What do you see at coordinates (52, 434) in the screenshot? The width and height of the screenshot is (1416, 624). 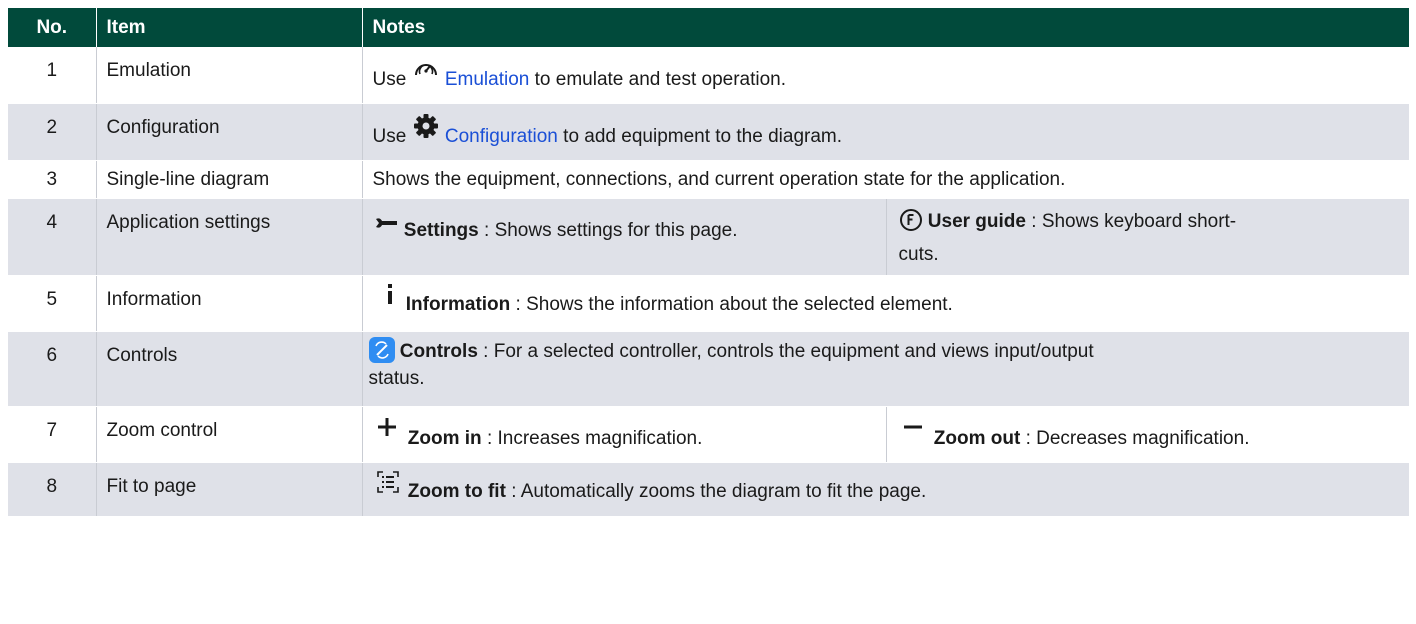 I see `row-number: 7` at bounding box center [52, 434].